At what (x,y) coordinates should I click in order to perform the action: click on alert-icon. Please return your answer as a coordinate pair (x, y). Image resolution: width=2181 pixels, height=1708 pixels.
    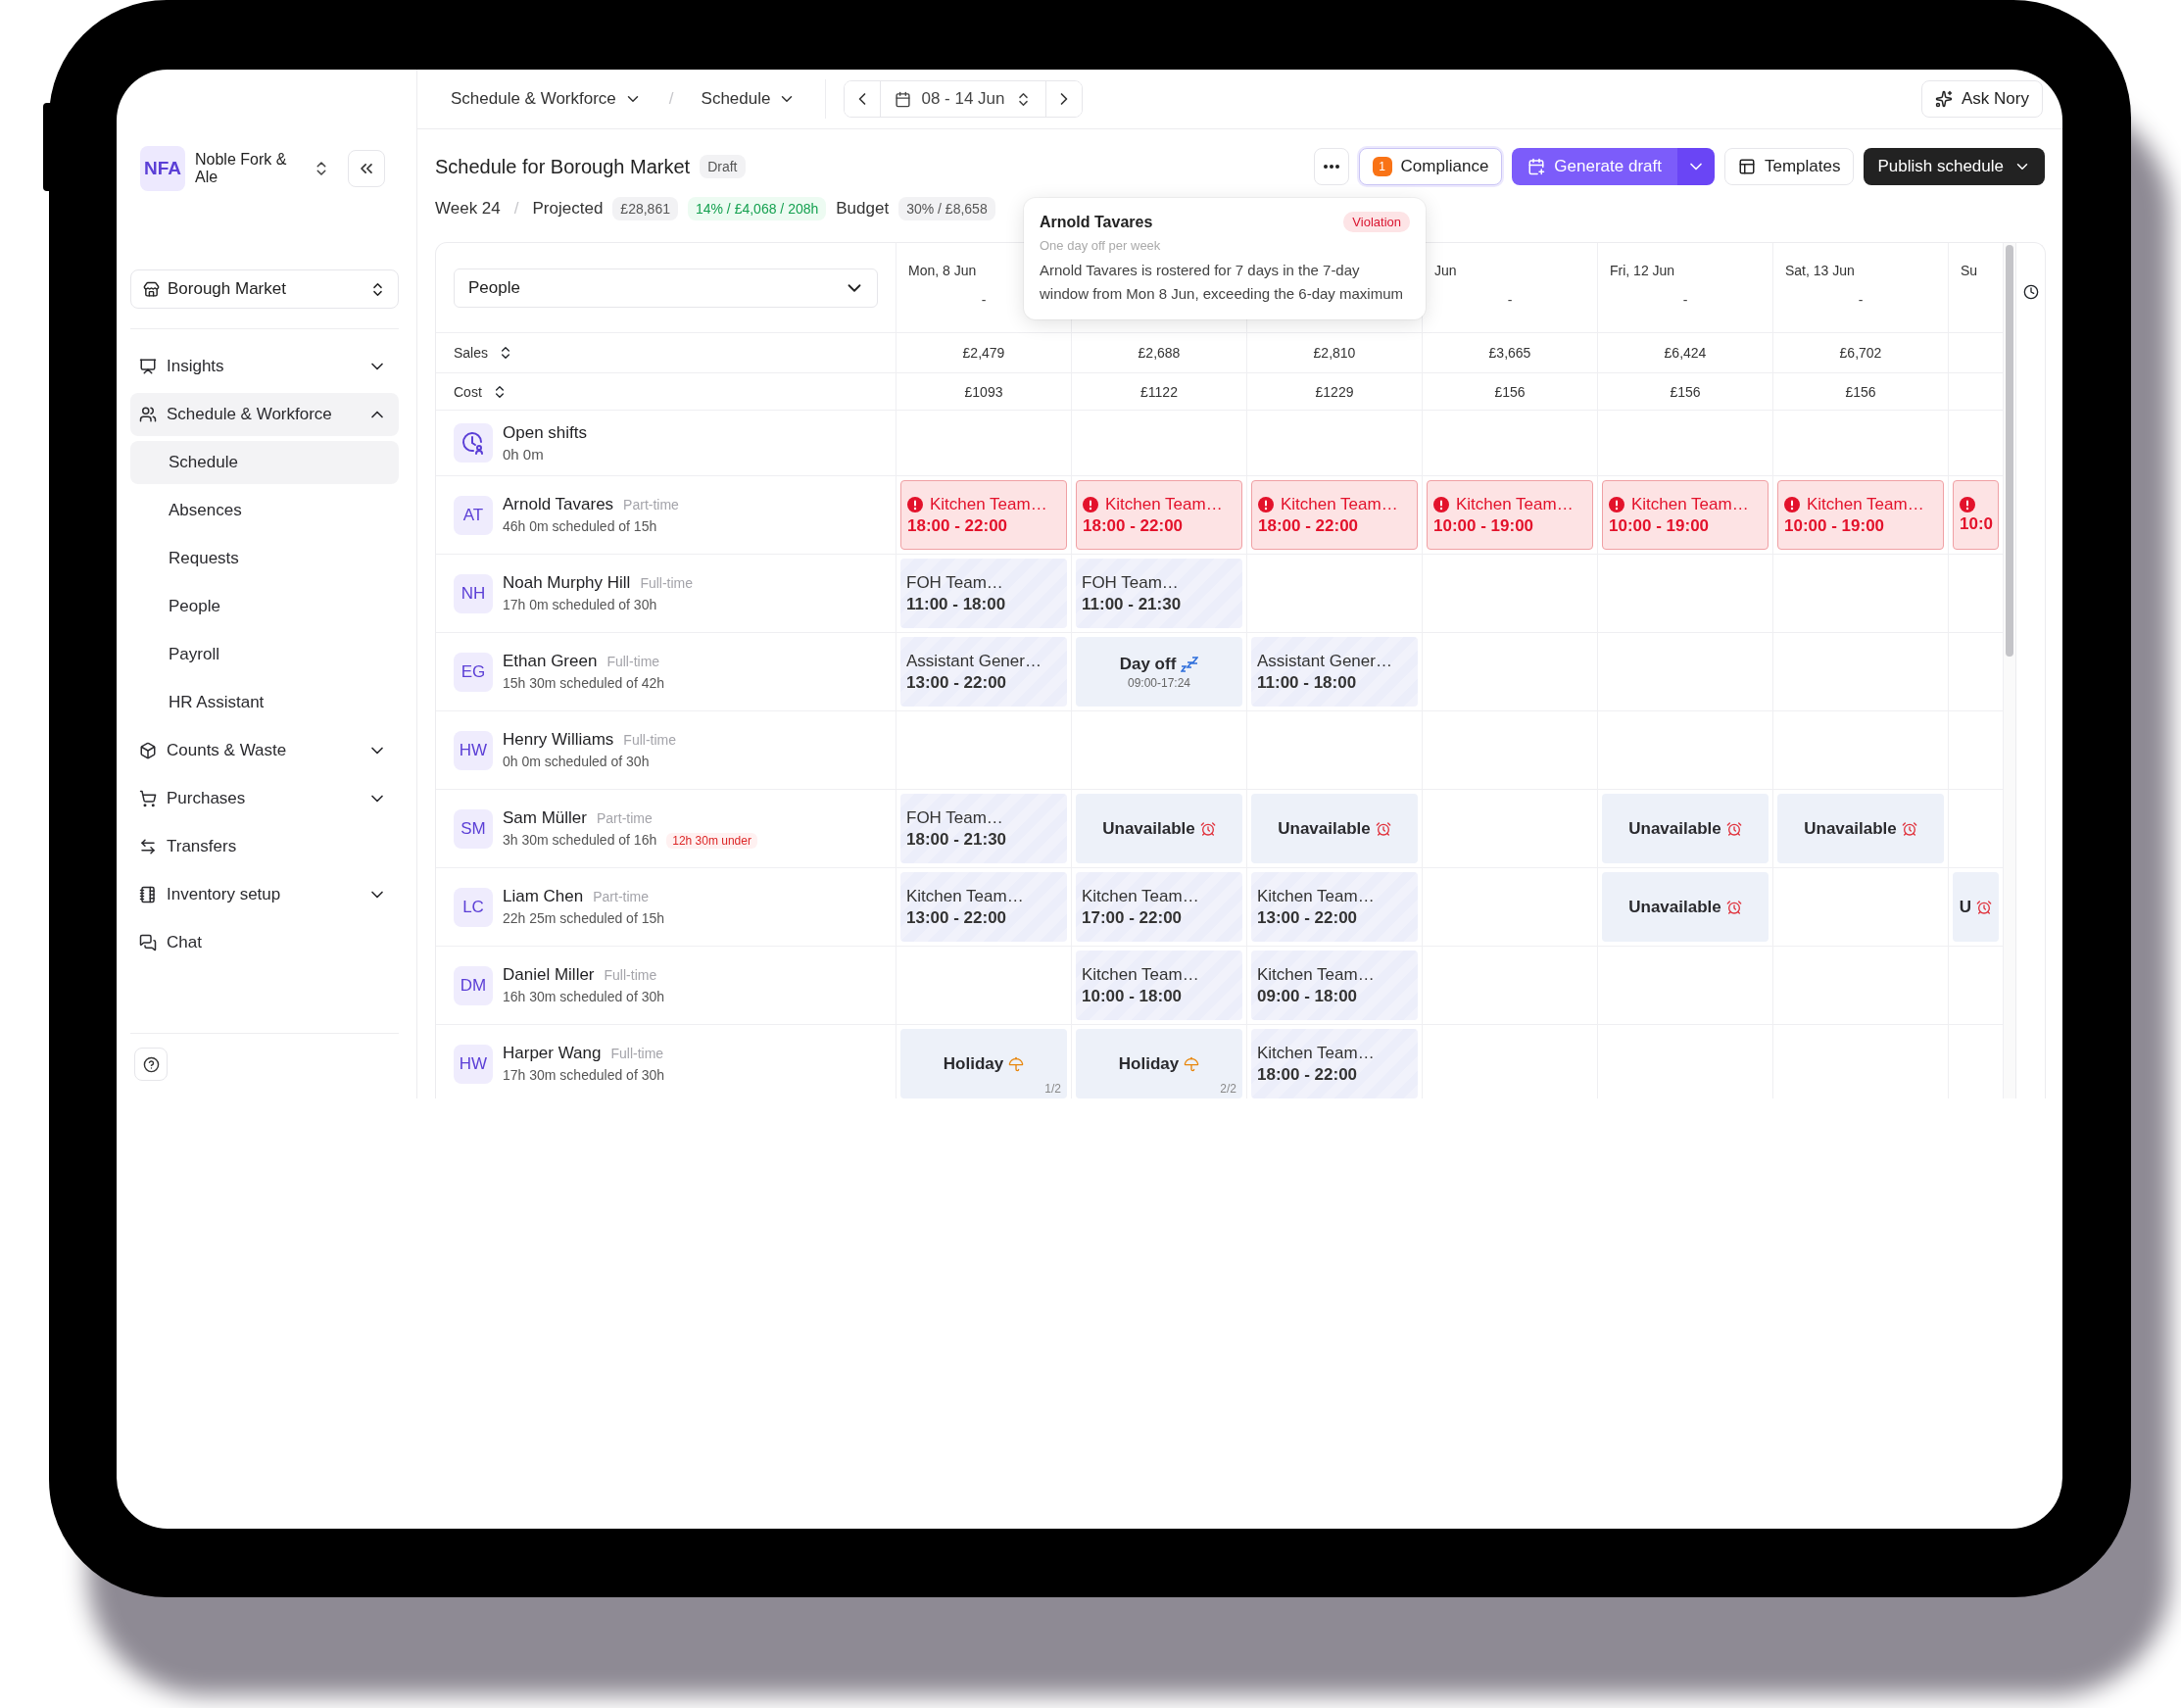
    Looking at the image, I should click on (915, 504).